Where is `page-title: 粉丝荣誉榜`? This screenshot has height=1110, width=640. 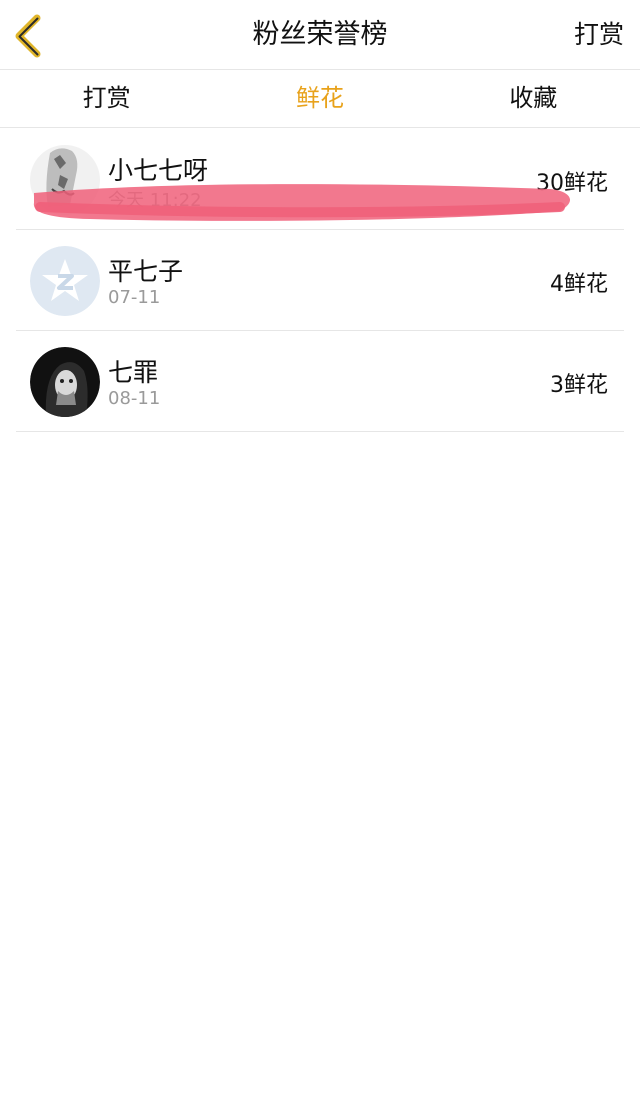 page-title: 粉丝荣誉榜 is located at coordinates (320, 34).